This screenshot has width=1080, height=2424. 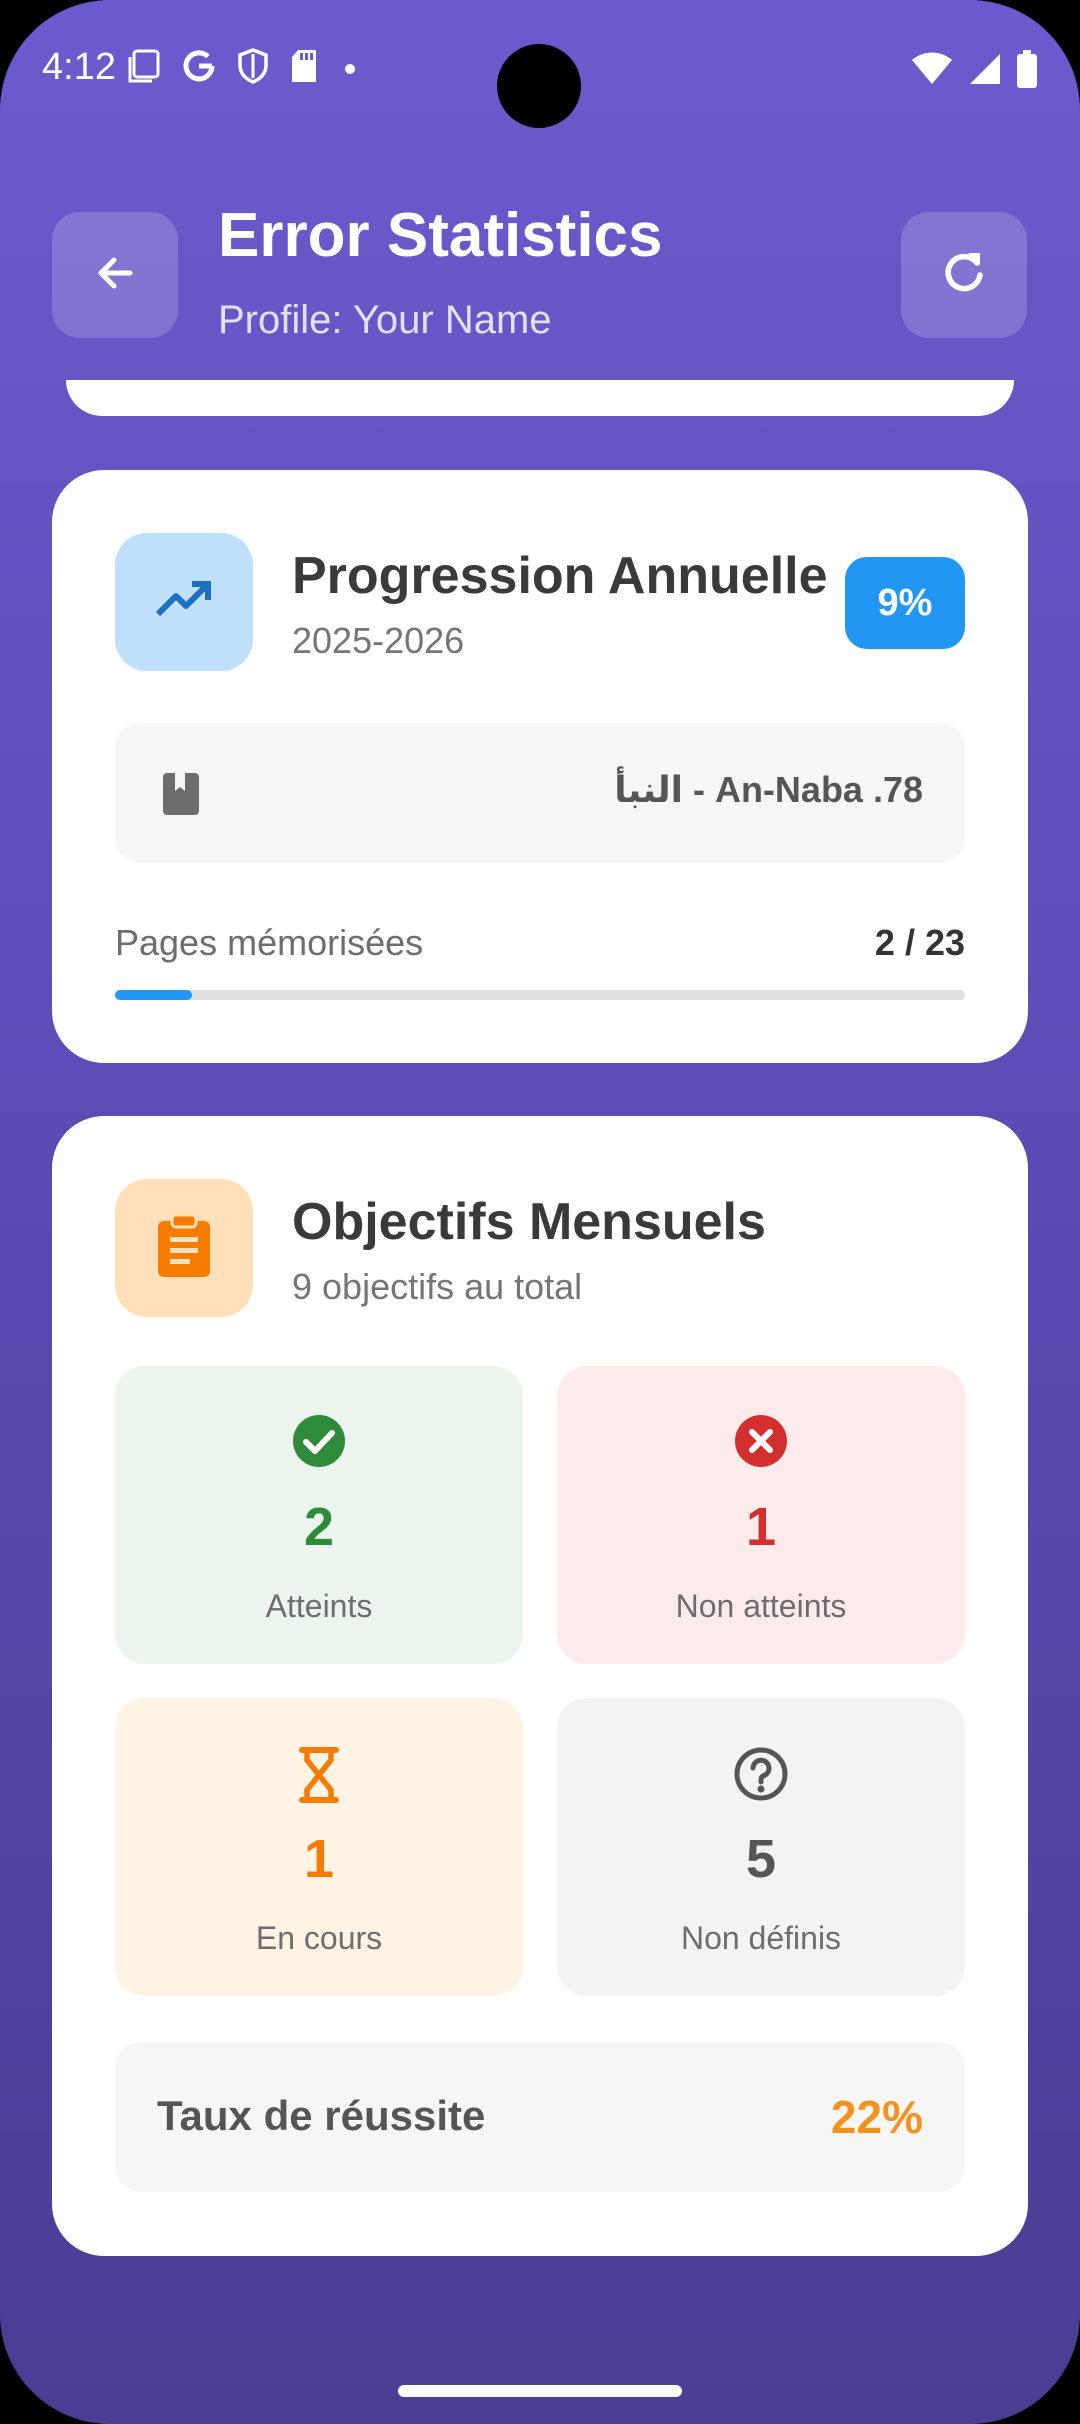 What do you see at coordinates (319, 1606) in the screenshot?
I see `goals-reached-label: Atteints` at bounding box center [319, 1606].